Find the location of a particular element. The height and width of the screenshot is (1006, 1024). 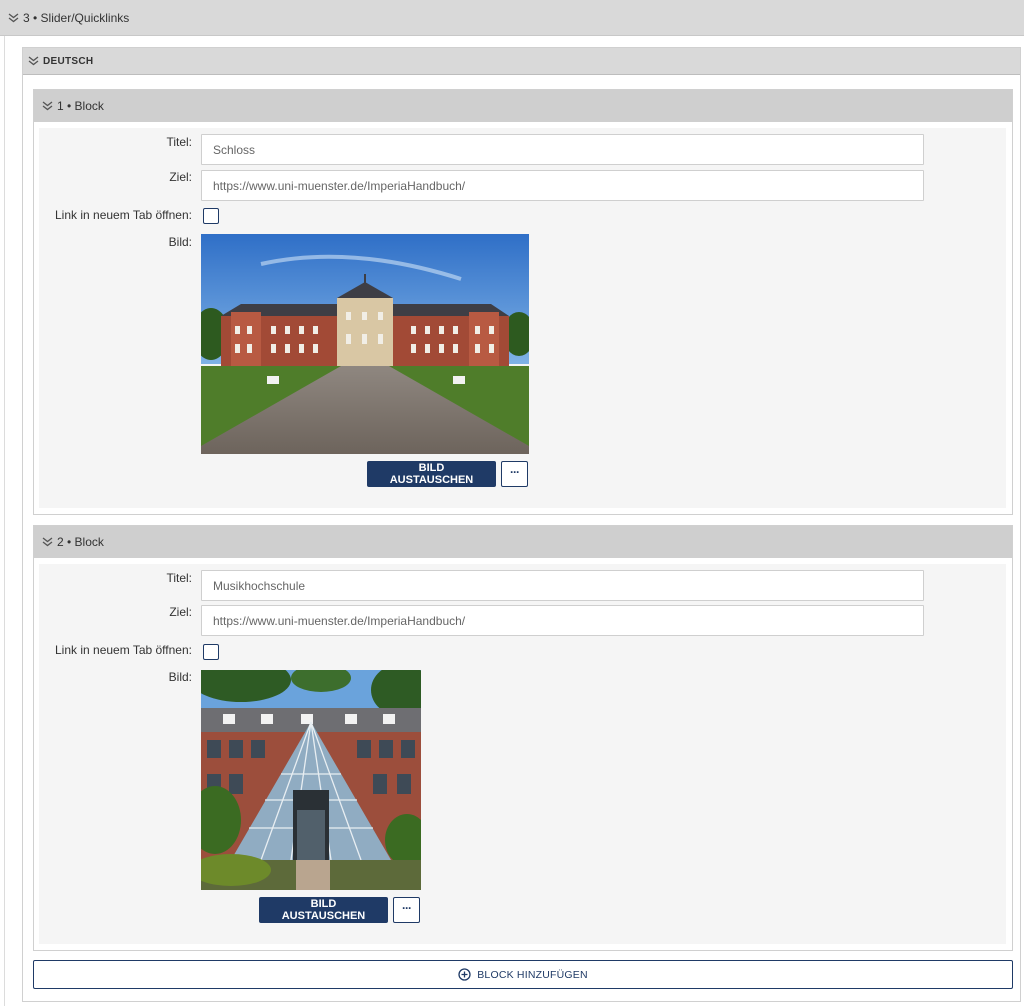

block-header: 1 • Block is located at coordinates (523, 106).